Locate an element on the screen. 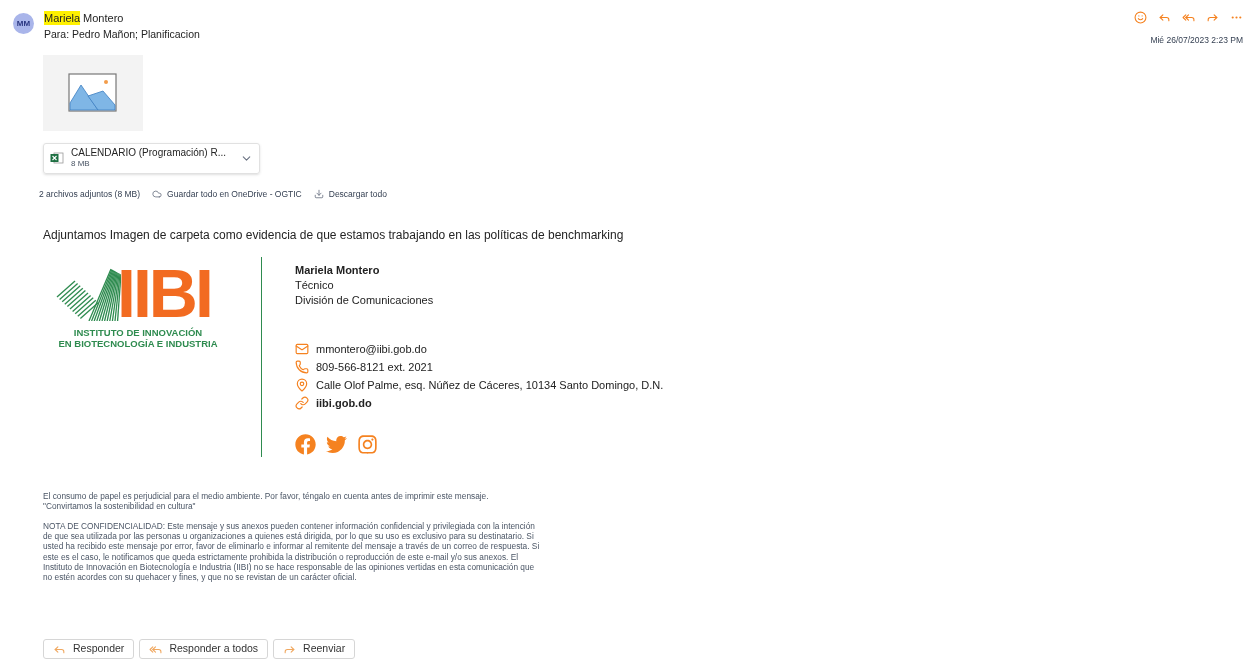  download-icon is located at coordinates (318, 194).